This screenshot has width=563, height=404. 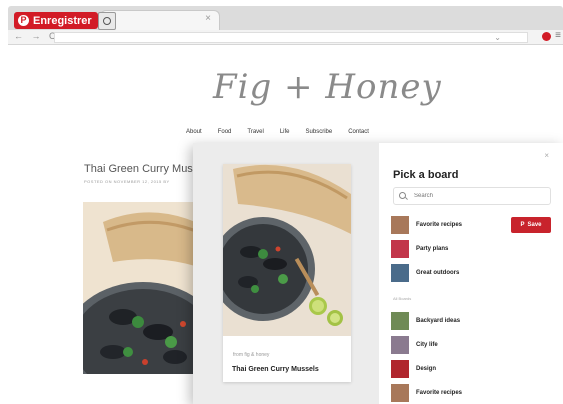 I want to click on board-search-box, so click(x=472, y=196).